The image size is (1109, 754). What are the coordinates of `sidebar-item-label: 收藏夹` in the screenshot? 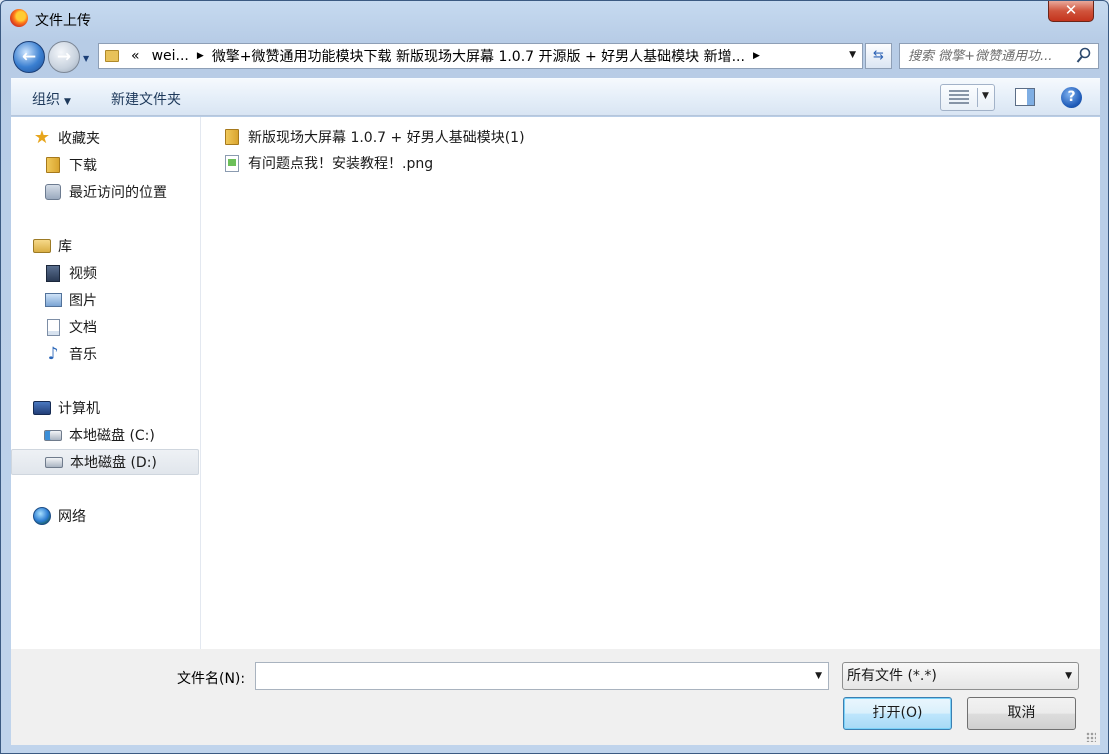 It's located at (79, 139).